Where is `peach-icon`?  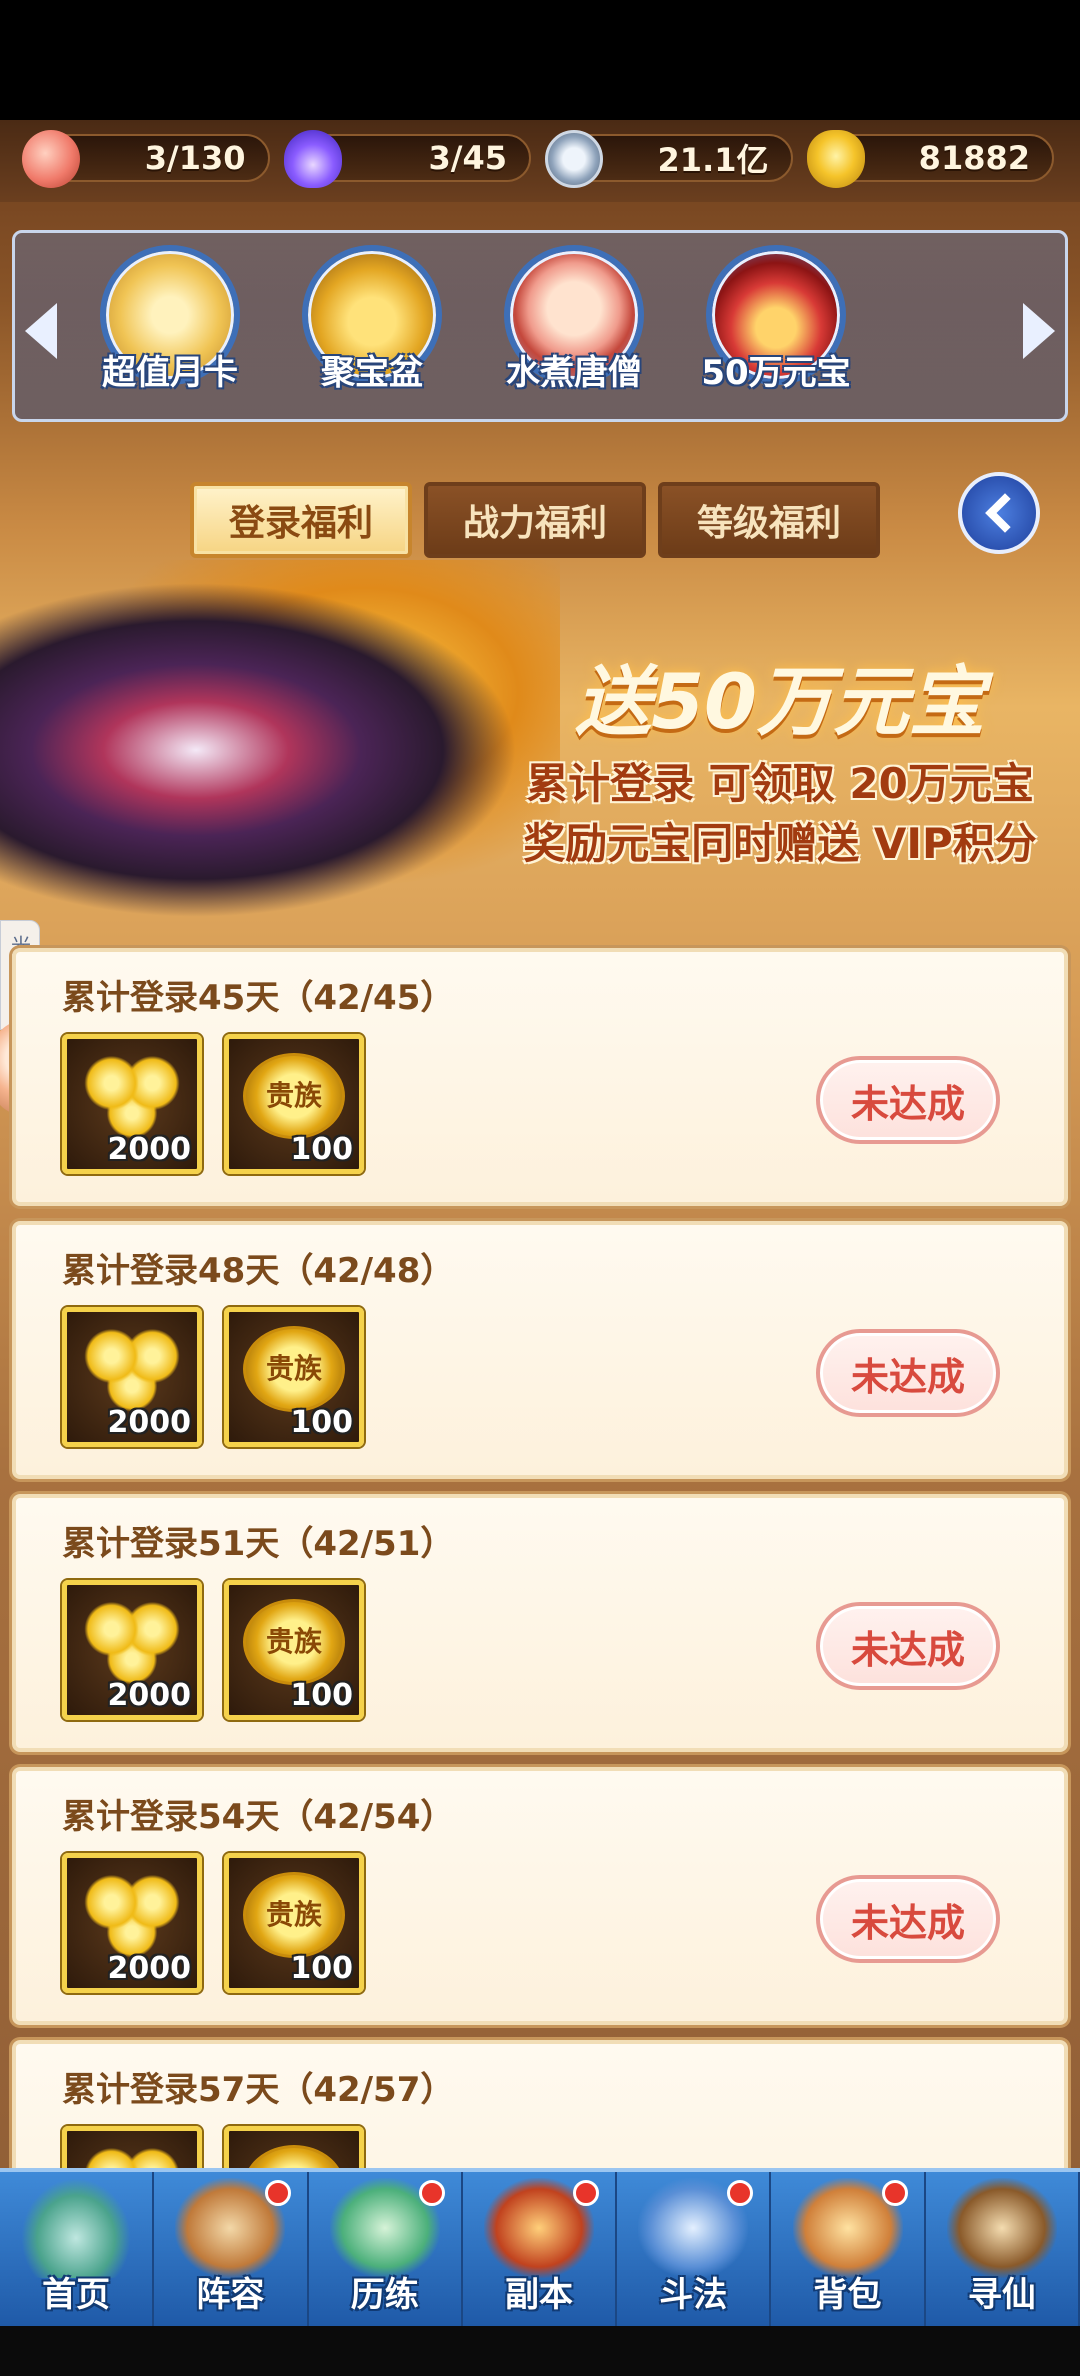
peach-icon is located at coordinates (51, 159).